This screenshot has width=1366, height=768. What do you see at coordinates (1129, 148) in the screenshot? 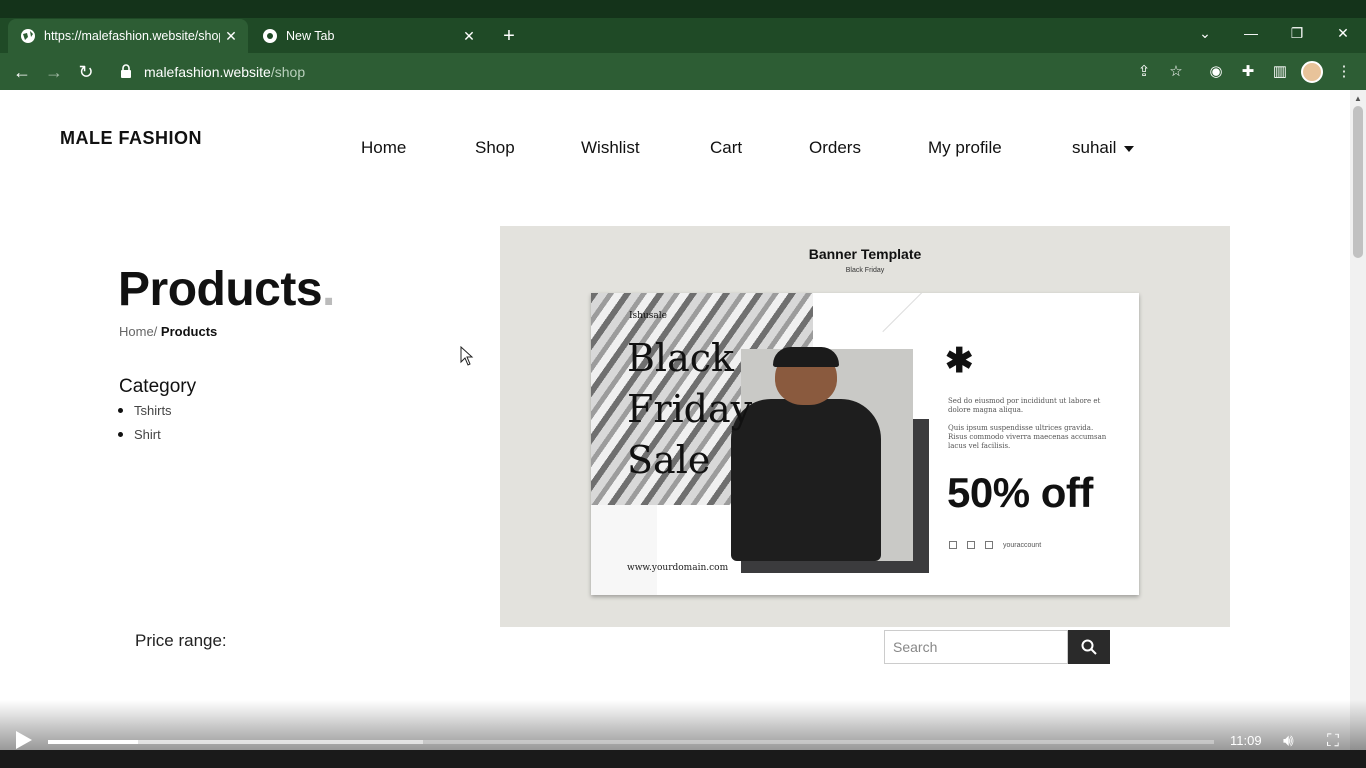
I see `caret-down-icon` at bounding box center [1129, 148].